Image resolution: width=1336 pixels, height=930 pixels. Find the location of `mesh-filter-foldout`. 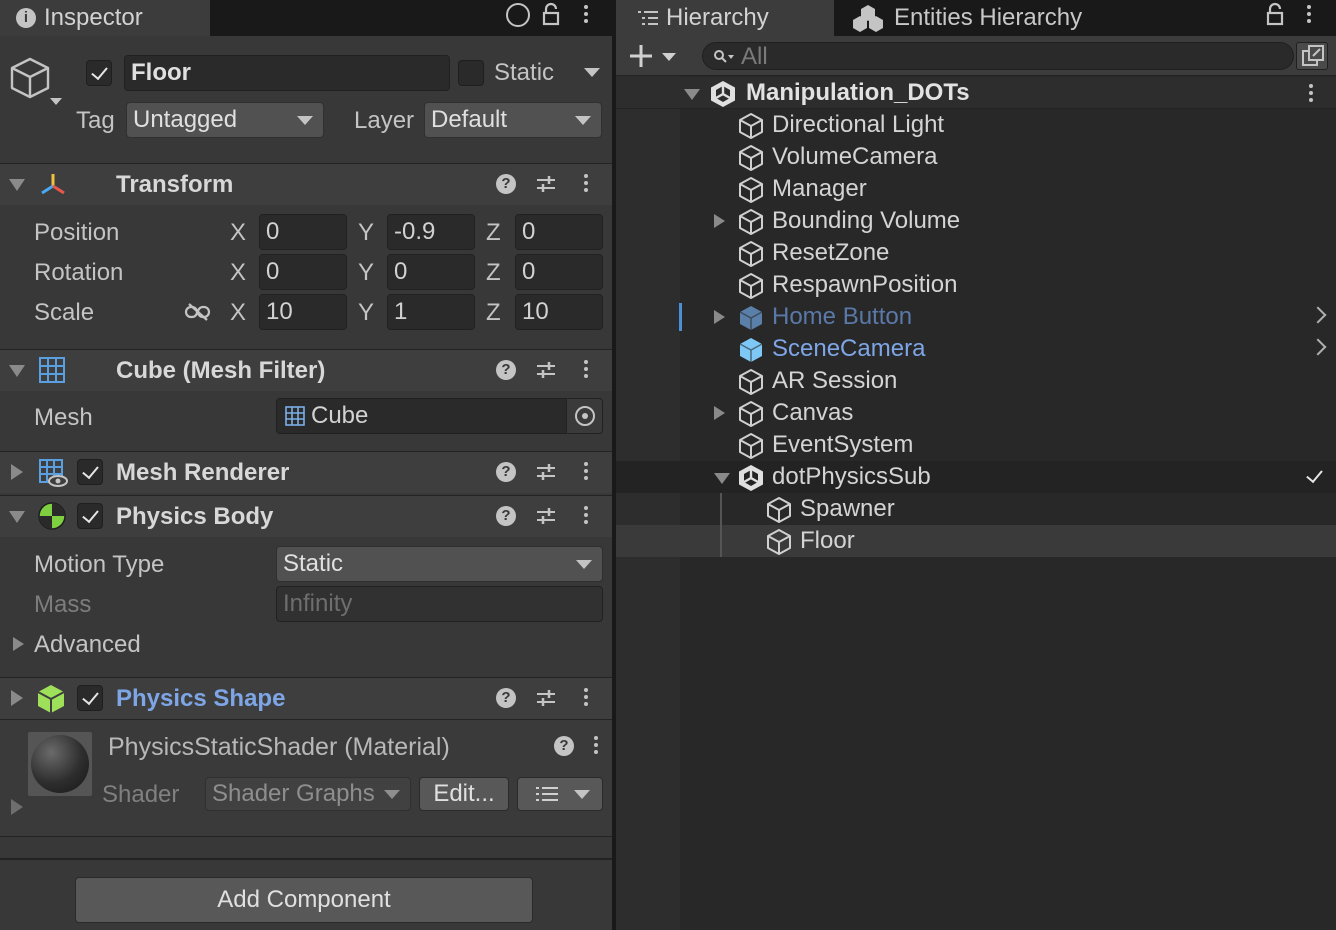

mesh-filter-foldout is located at coordinates (17, 371).